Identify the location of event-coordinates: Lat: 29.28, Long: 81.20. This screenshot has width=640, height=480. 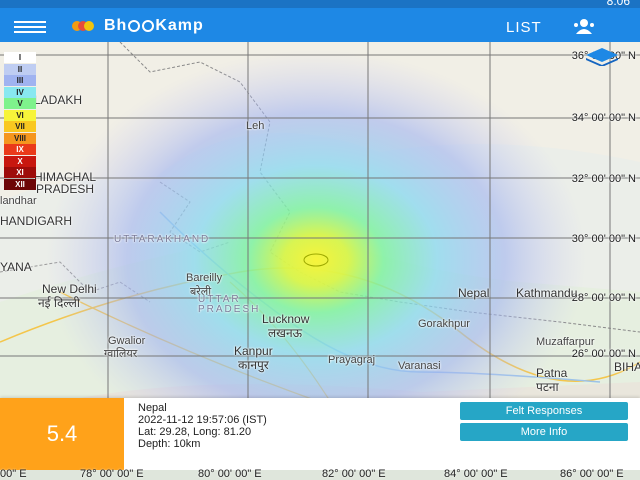
(195, 432).